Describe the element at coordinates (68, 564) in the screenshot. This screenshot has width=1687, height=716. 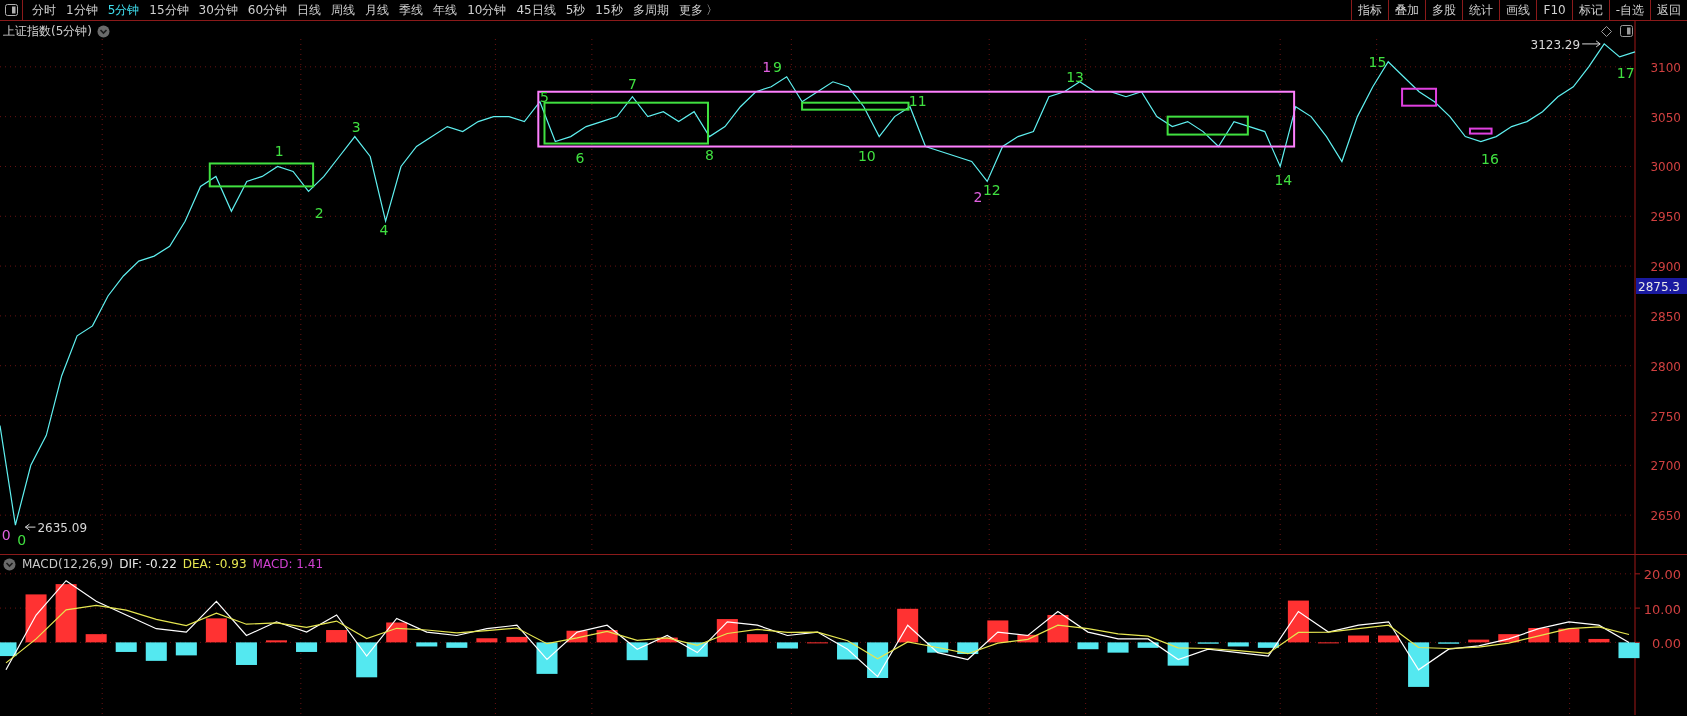
I see `legend-label: MACD(12,26,9)` at that location.